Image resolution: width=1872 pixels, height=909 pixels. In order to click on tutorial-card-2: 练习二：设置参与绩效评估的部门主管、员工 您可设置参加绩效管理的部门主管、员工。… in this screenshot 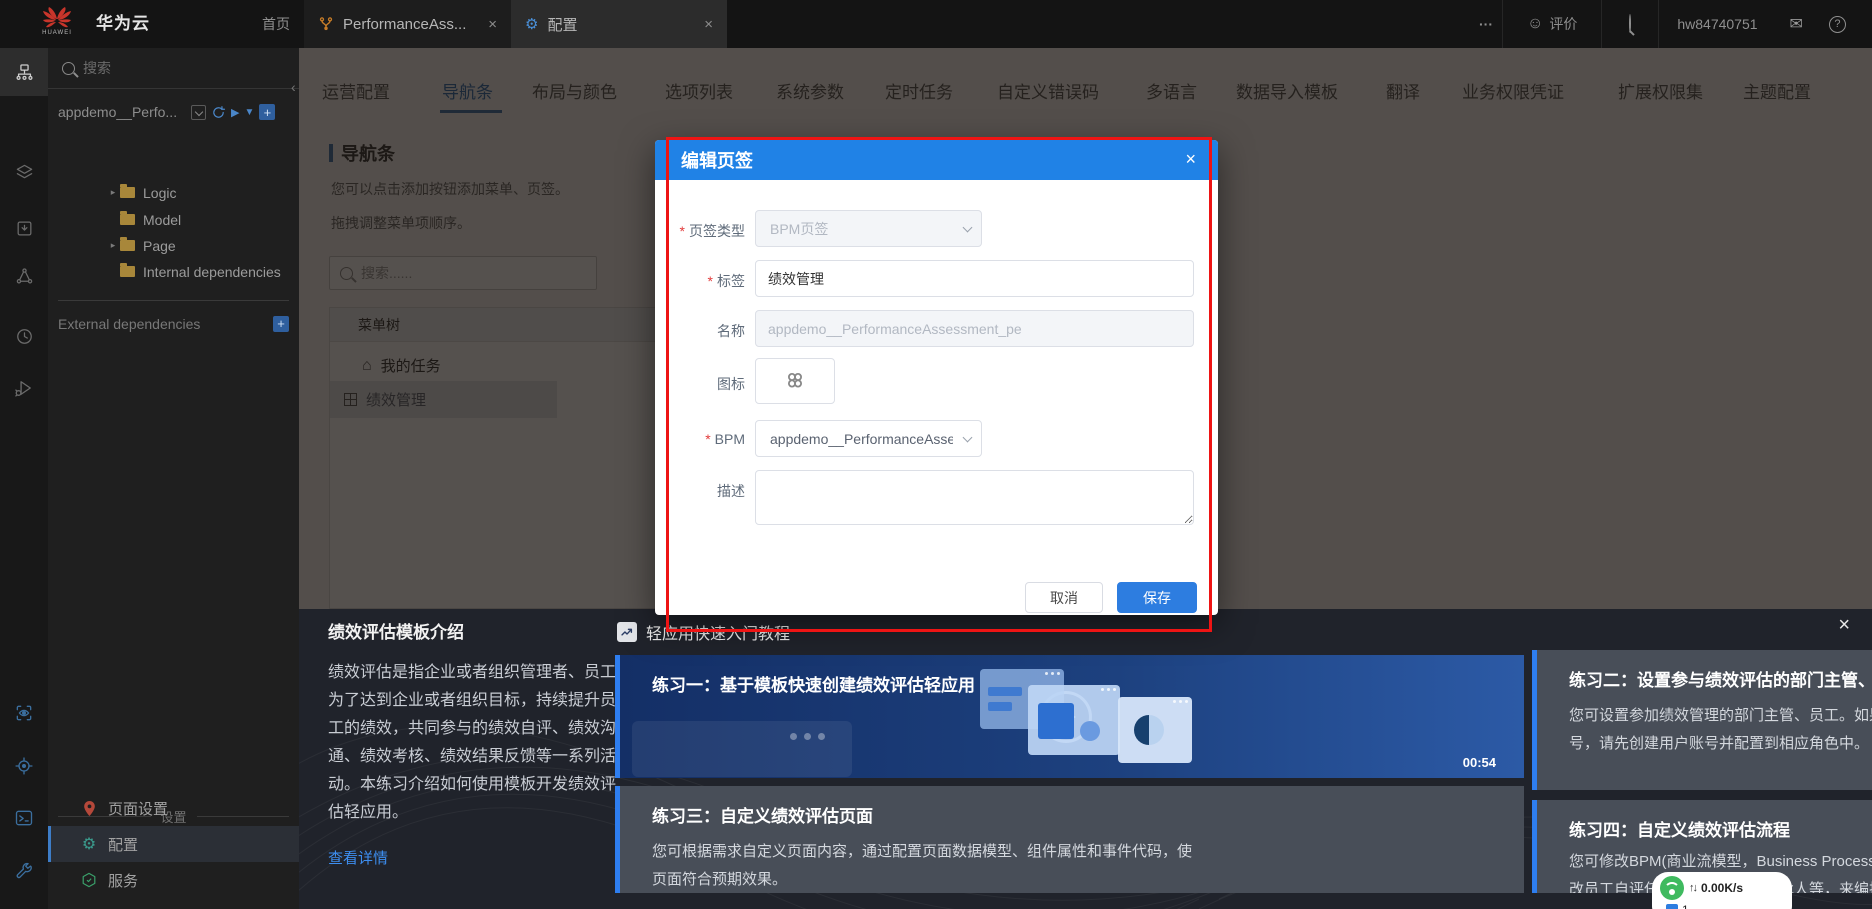, I will do `click(1702, 720)`.